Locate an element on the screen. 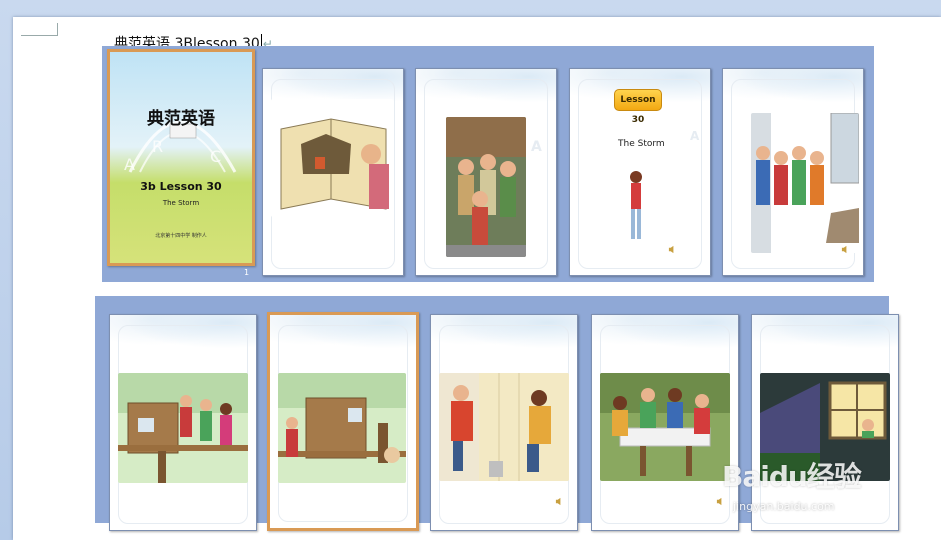  slide-thumbnail-4: Lesson 30 The Storm A is located at coordinates (640, 172).